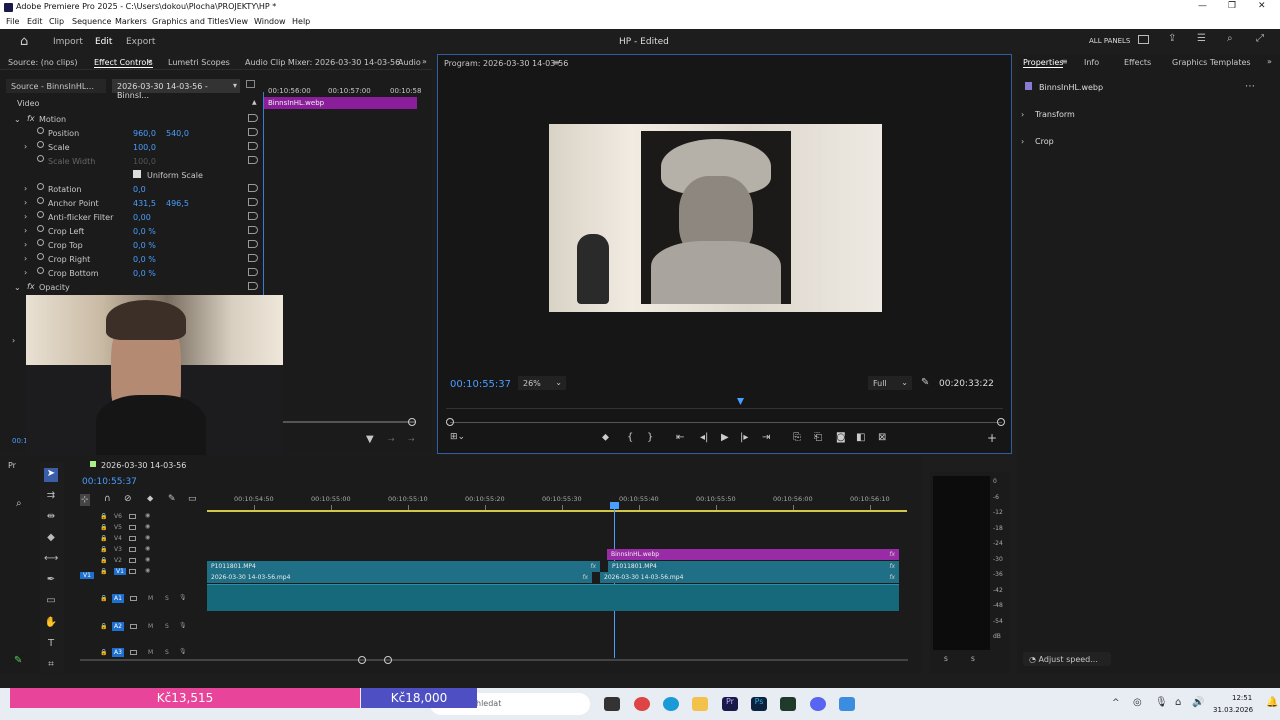 The image size is (1280, 720). I want to click on audio-clip-a1, so click(553, 597).